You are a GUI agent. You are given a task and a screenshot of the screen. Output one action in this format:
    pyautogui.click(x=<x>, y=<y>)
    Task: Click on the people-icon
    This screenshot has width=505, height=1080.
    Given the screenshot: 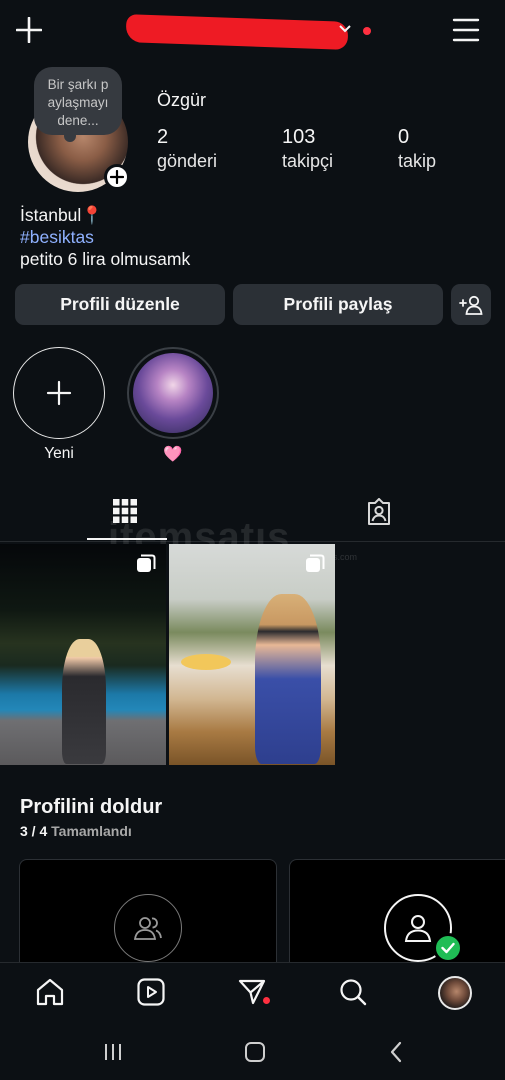 What is the action you would take?
    pyautogui.click(x=147, y=928)
    